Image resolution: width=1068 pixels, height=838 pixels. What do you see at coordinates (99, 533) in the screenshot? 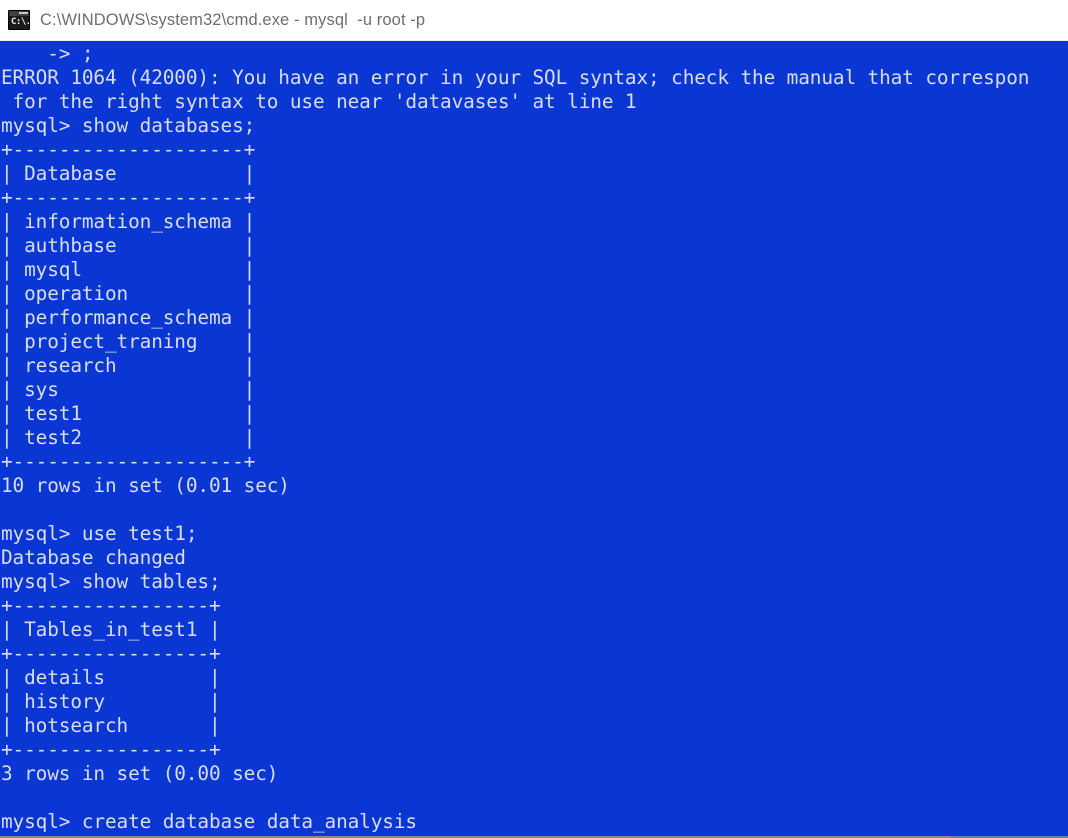
I see `console-line: mysql> use test1;` at bounding box center [99, 533].